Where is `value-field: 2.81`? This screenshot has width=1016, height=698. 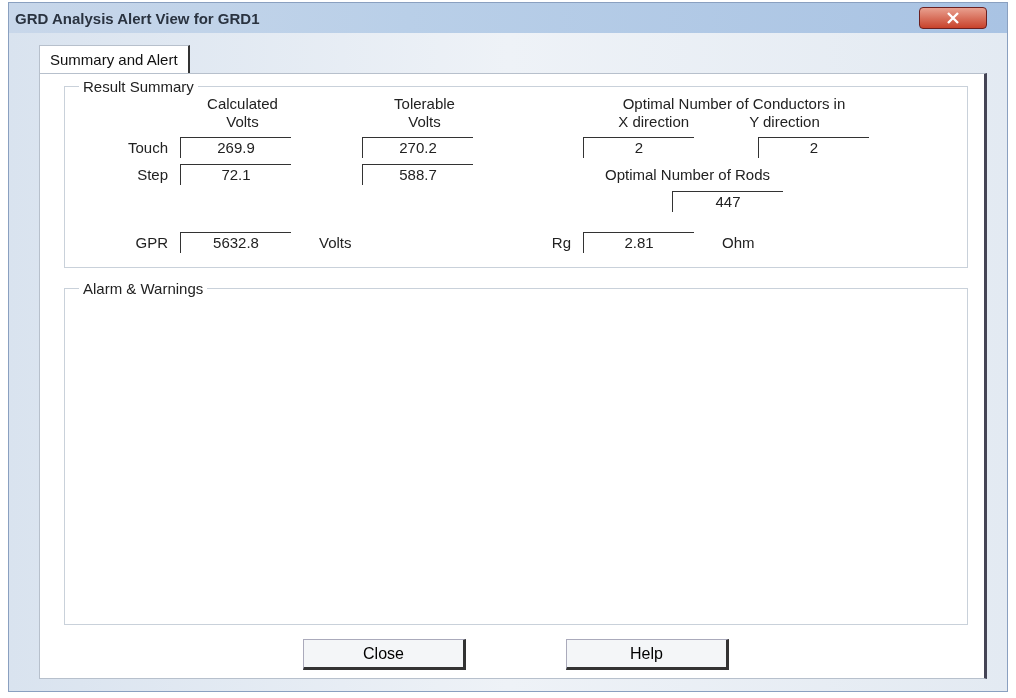
value-field: 2.81 is located at coordinates (638, 242).